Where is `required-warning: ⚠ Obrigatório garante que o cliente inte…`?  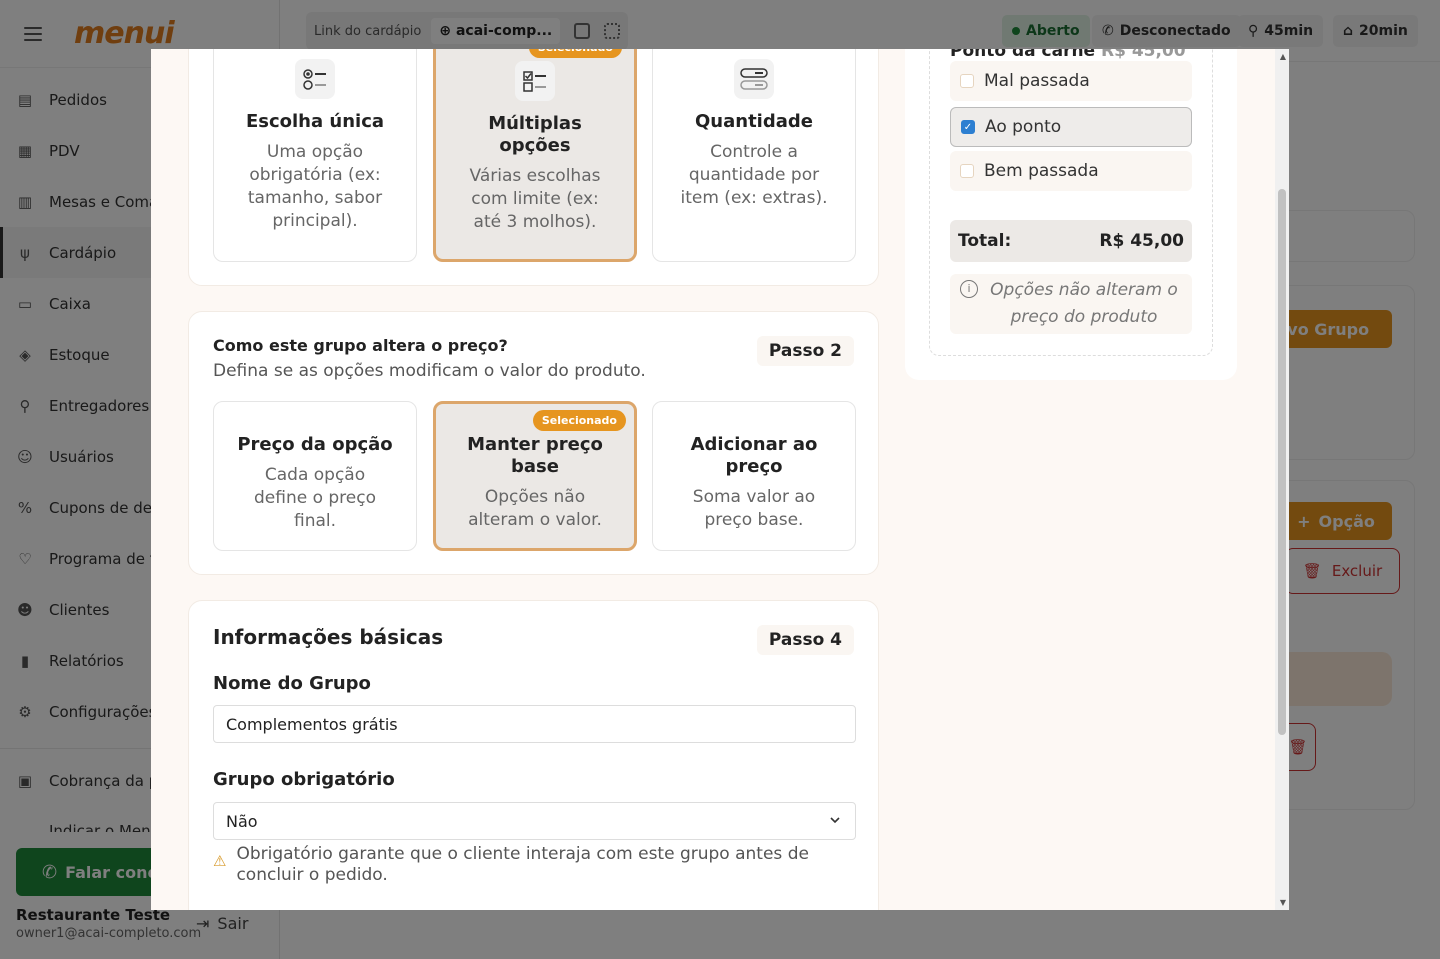
required-warning: ⚠ Obrigatório garante que o cliente inte… is located at coordinates (511, 864).